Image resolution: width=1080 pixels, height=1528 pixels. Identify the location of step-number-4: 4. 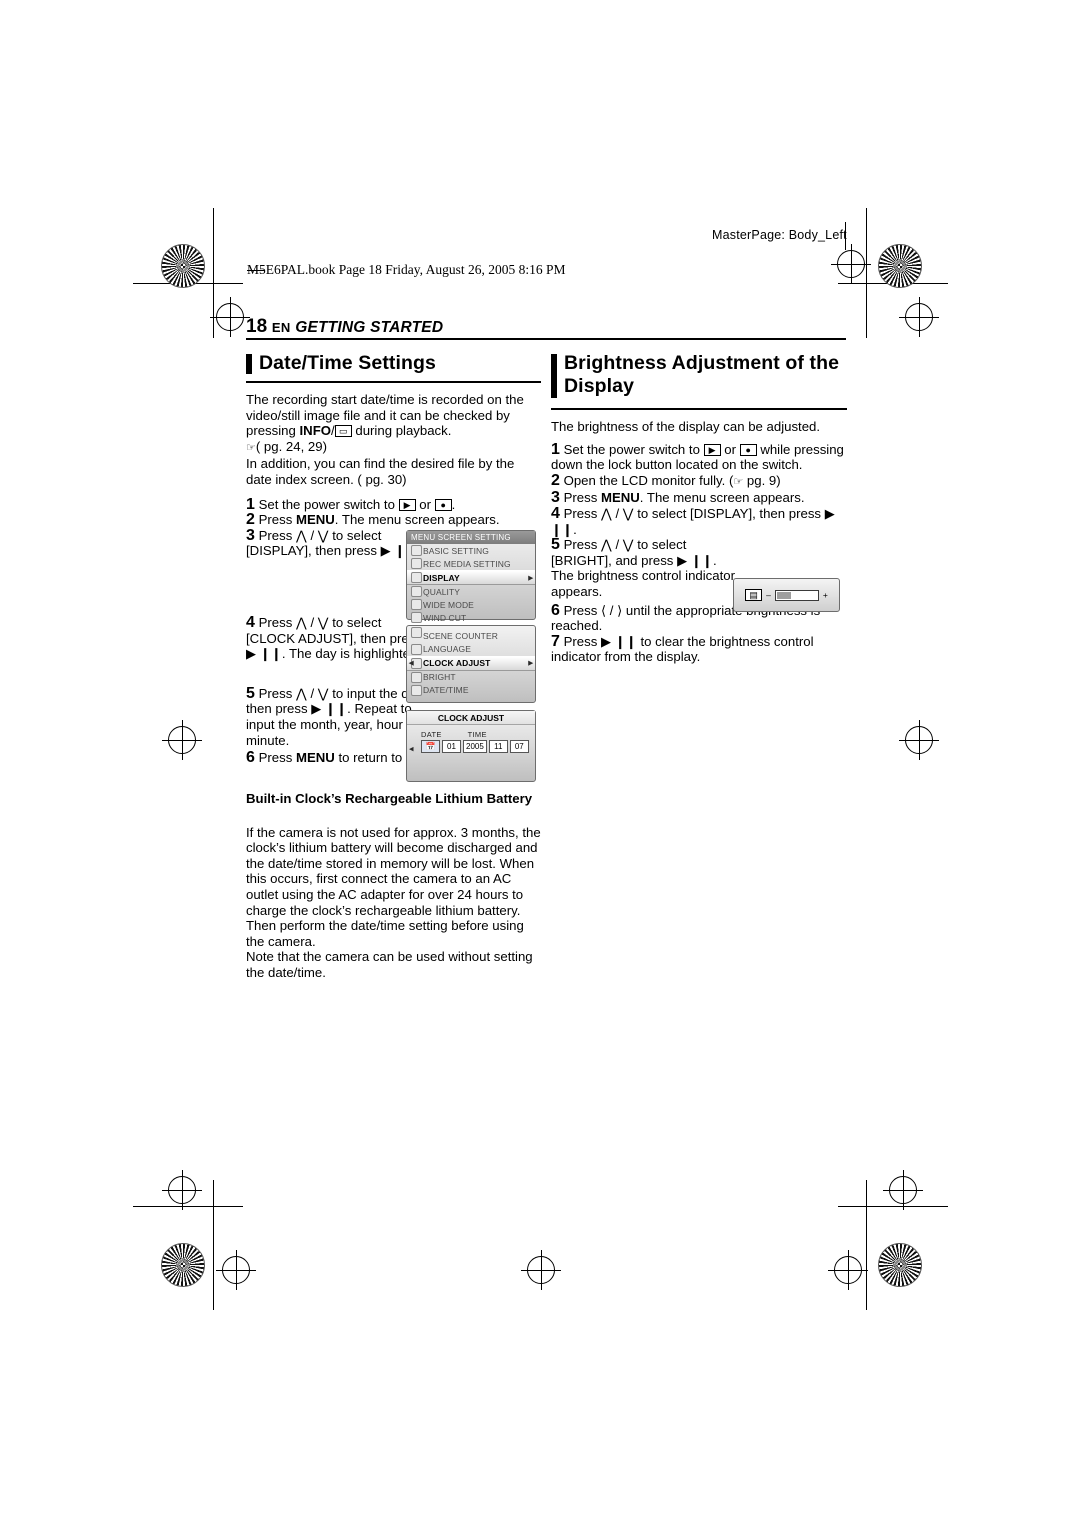
(250, 622).